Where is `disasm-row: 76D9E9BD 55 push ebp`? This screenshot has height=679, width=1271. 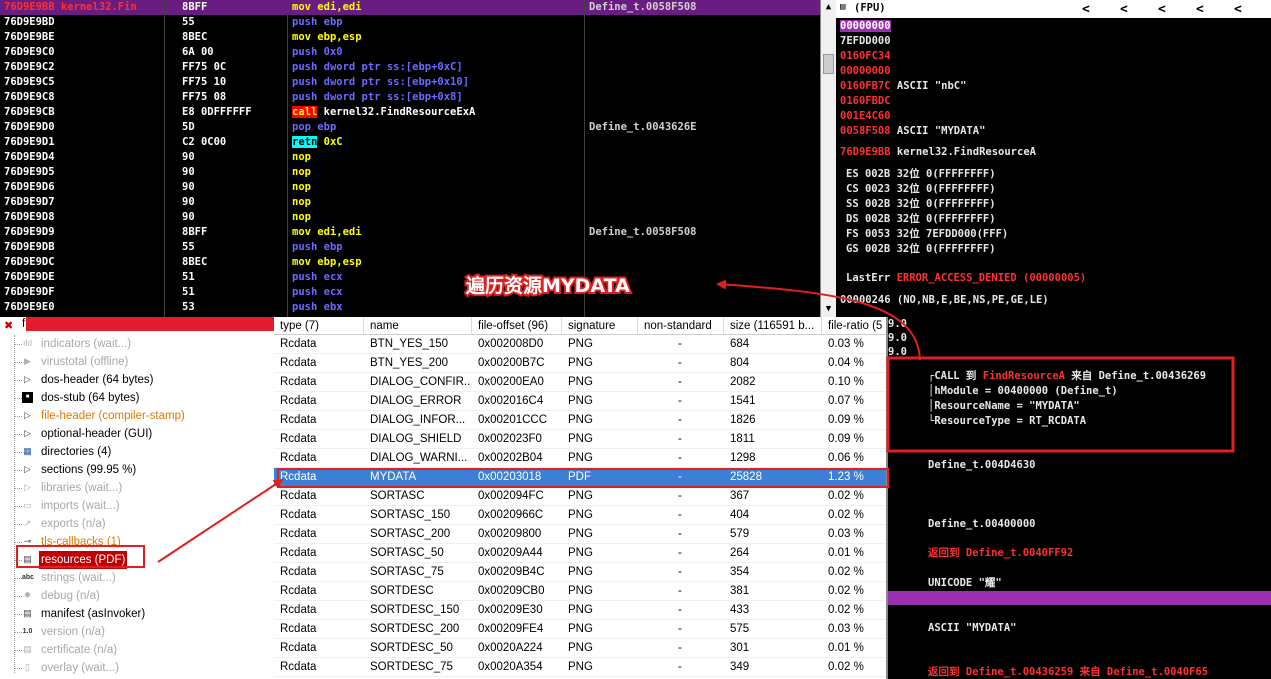
disasm-row: 76D9E9BD 55 push ebp is located at coordinates (410, 22).